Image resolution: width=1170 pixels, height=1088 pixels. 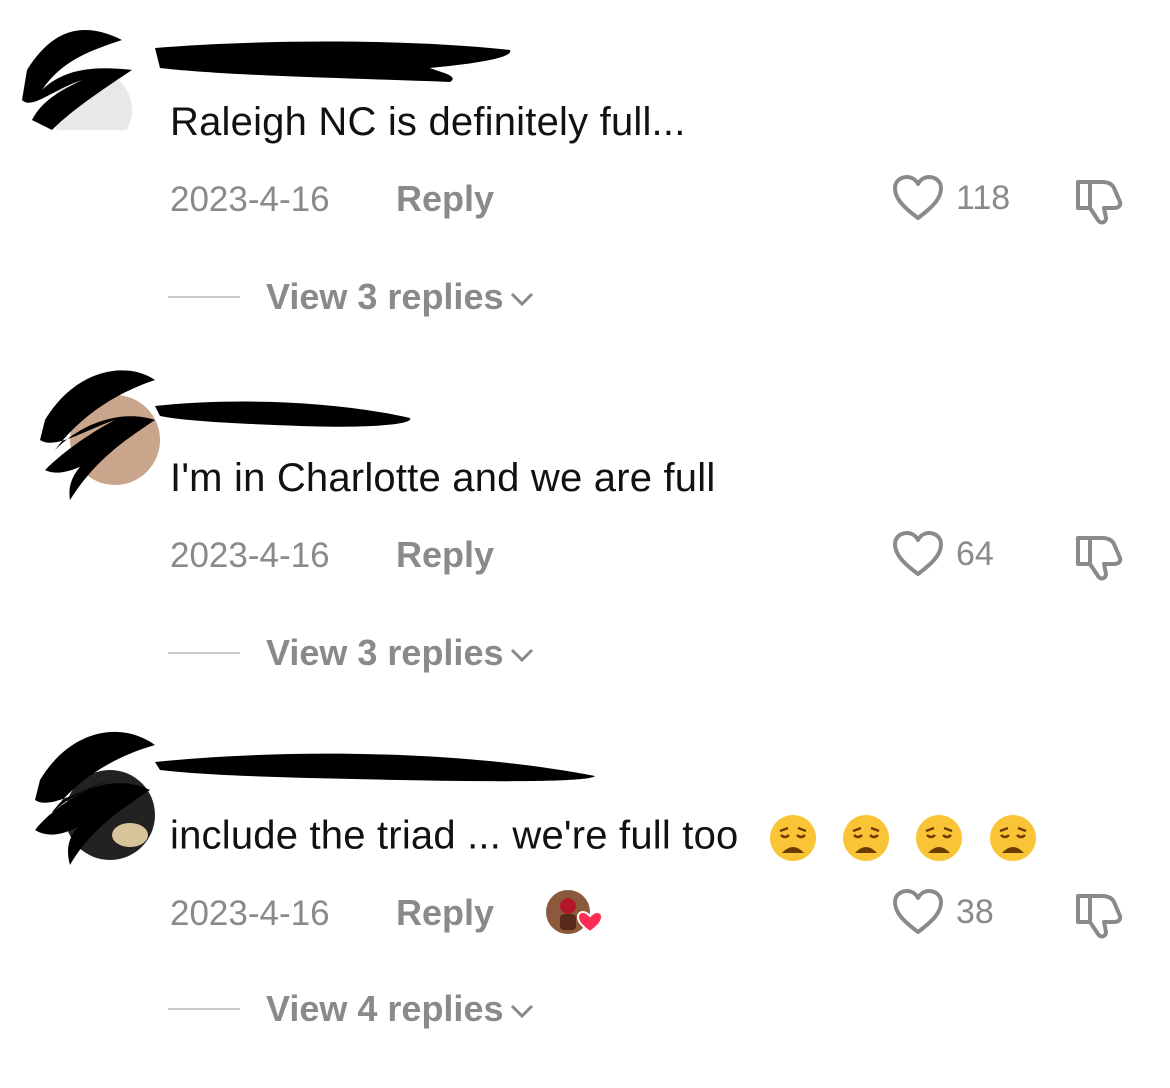 I want to click on comment-text-body: include the triad ... we're full too, so click(x=454, y=835).